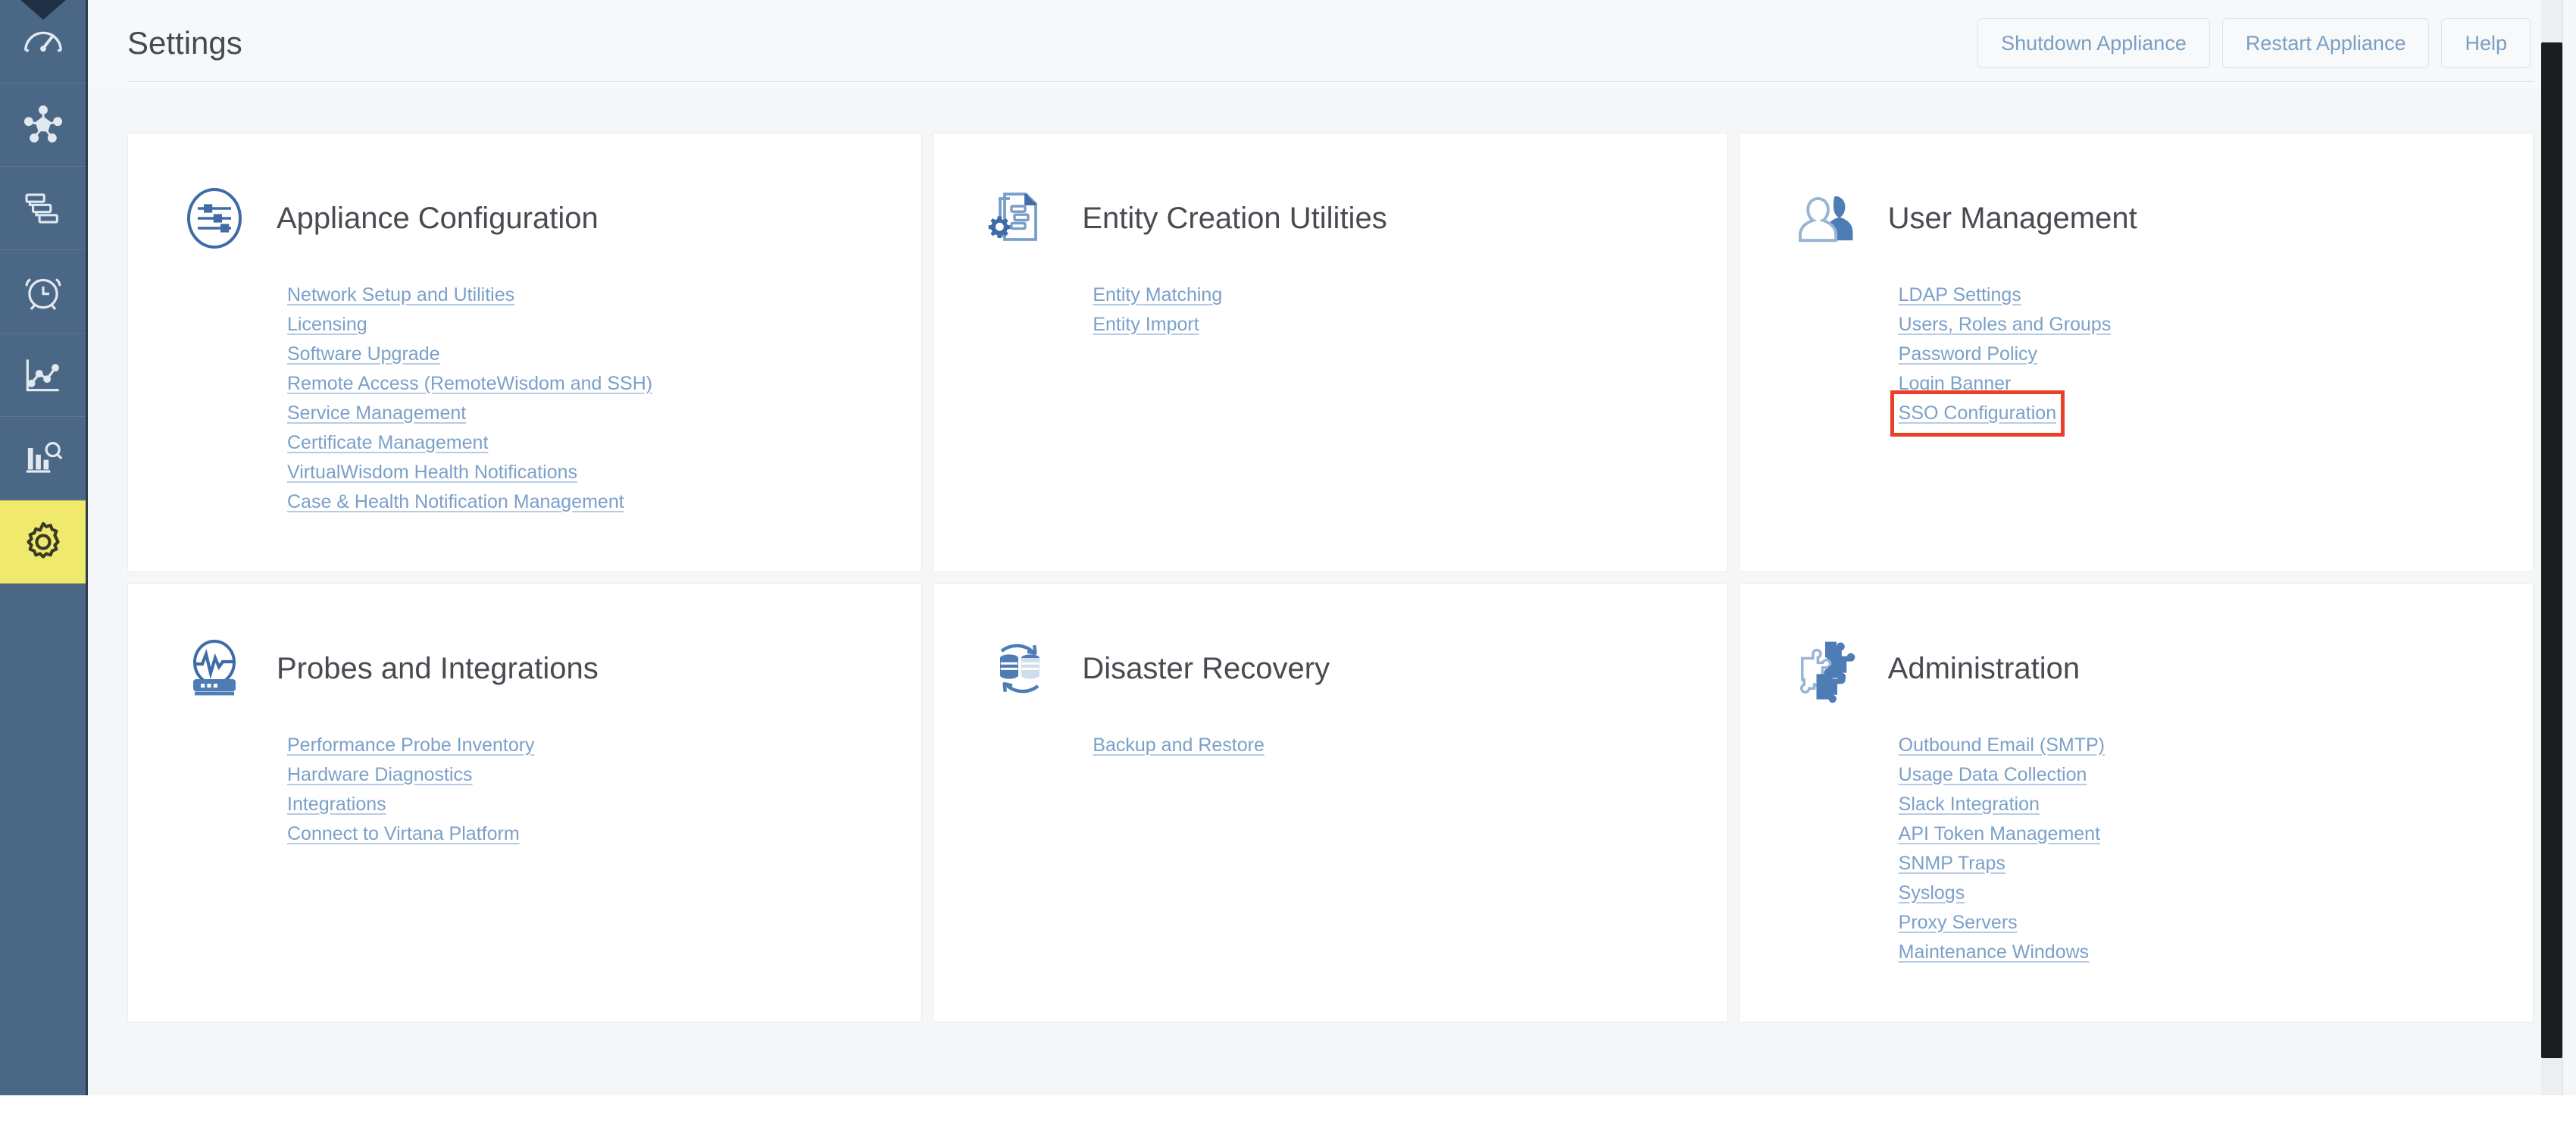 The width and height of the screenshot is (2576, 1140). I want to click on link-outbound-email-smtp: Outbound Email (SMTP), so click(2002, 745).